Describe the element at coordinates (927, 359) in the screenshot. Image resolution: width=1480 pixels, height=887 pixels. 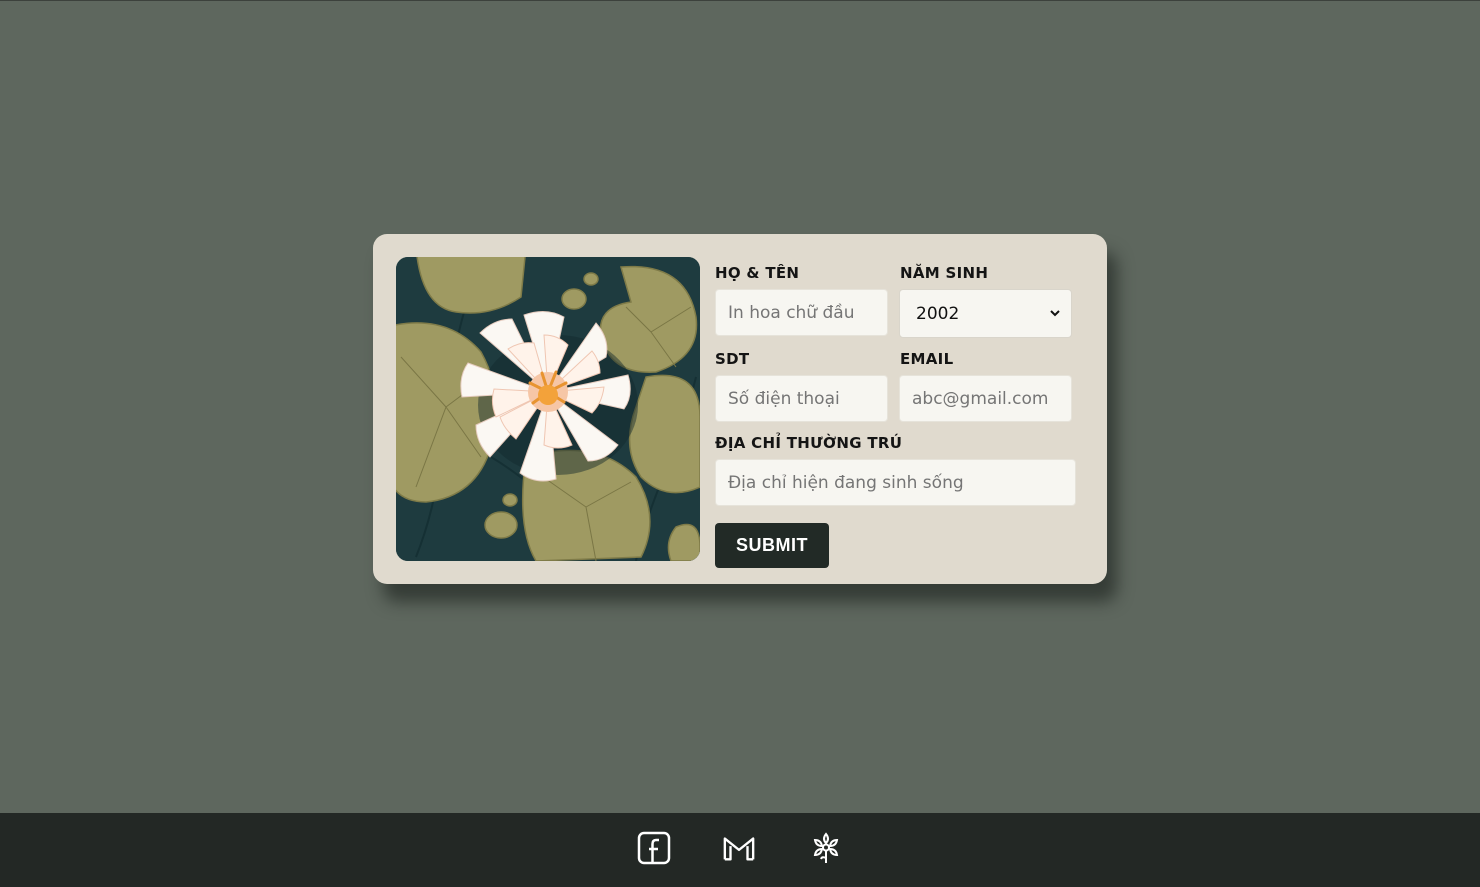
I see `email-label: EMAIL` at that location.